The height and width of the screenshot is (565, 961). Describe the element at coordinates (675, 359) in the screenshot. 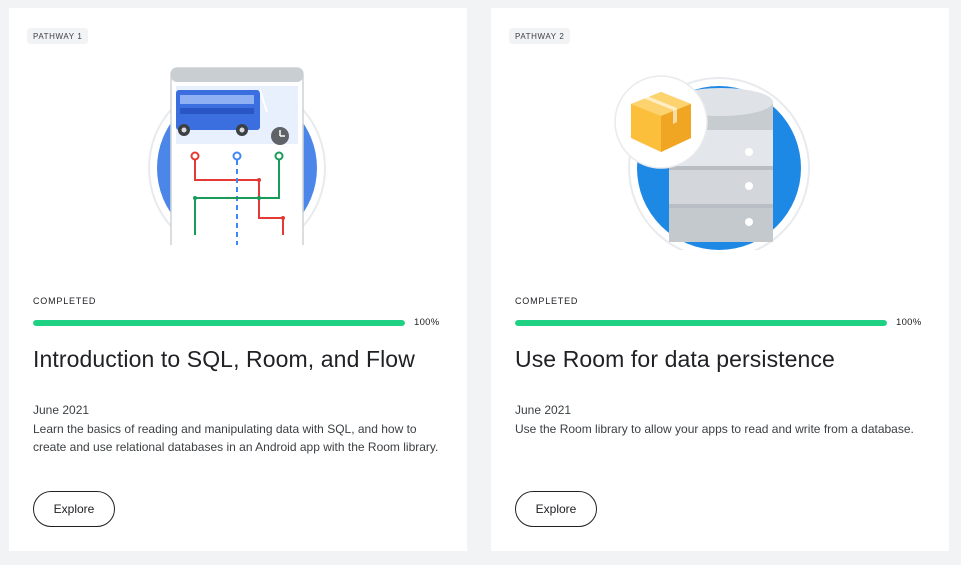

I see `pathway-title: Use Room for data persistence` at that location.